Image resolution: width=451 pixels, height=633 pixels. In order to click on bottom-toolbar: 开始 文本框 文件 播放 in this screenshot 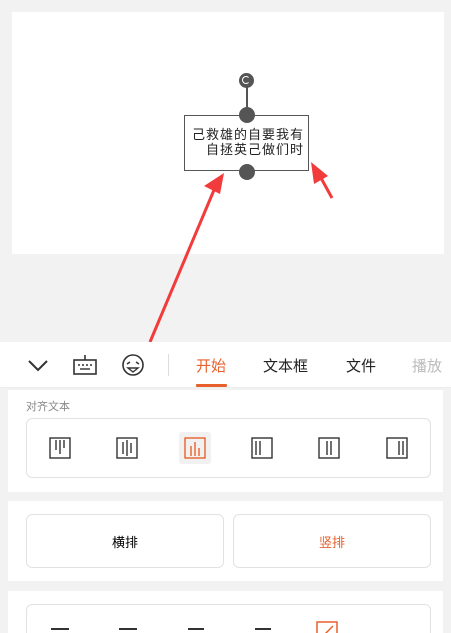, I will do `click(225, 365)`.